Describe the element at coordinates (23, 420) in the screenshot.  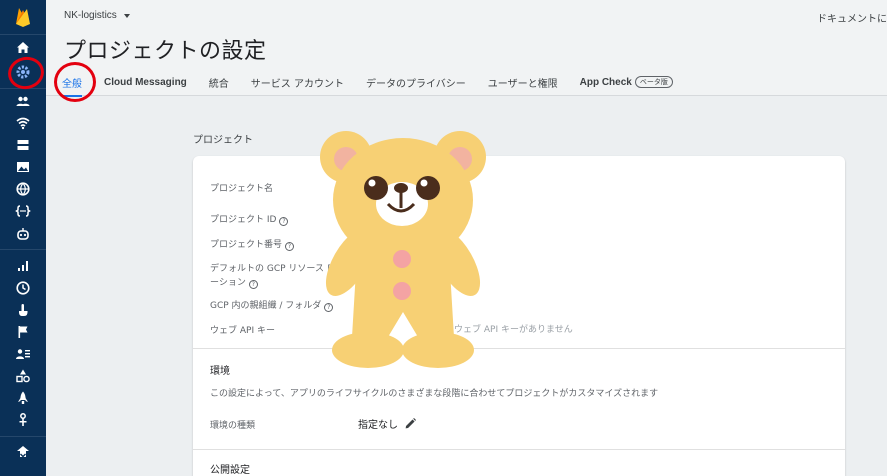
I see `extensions-icon` at that location.